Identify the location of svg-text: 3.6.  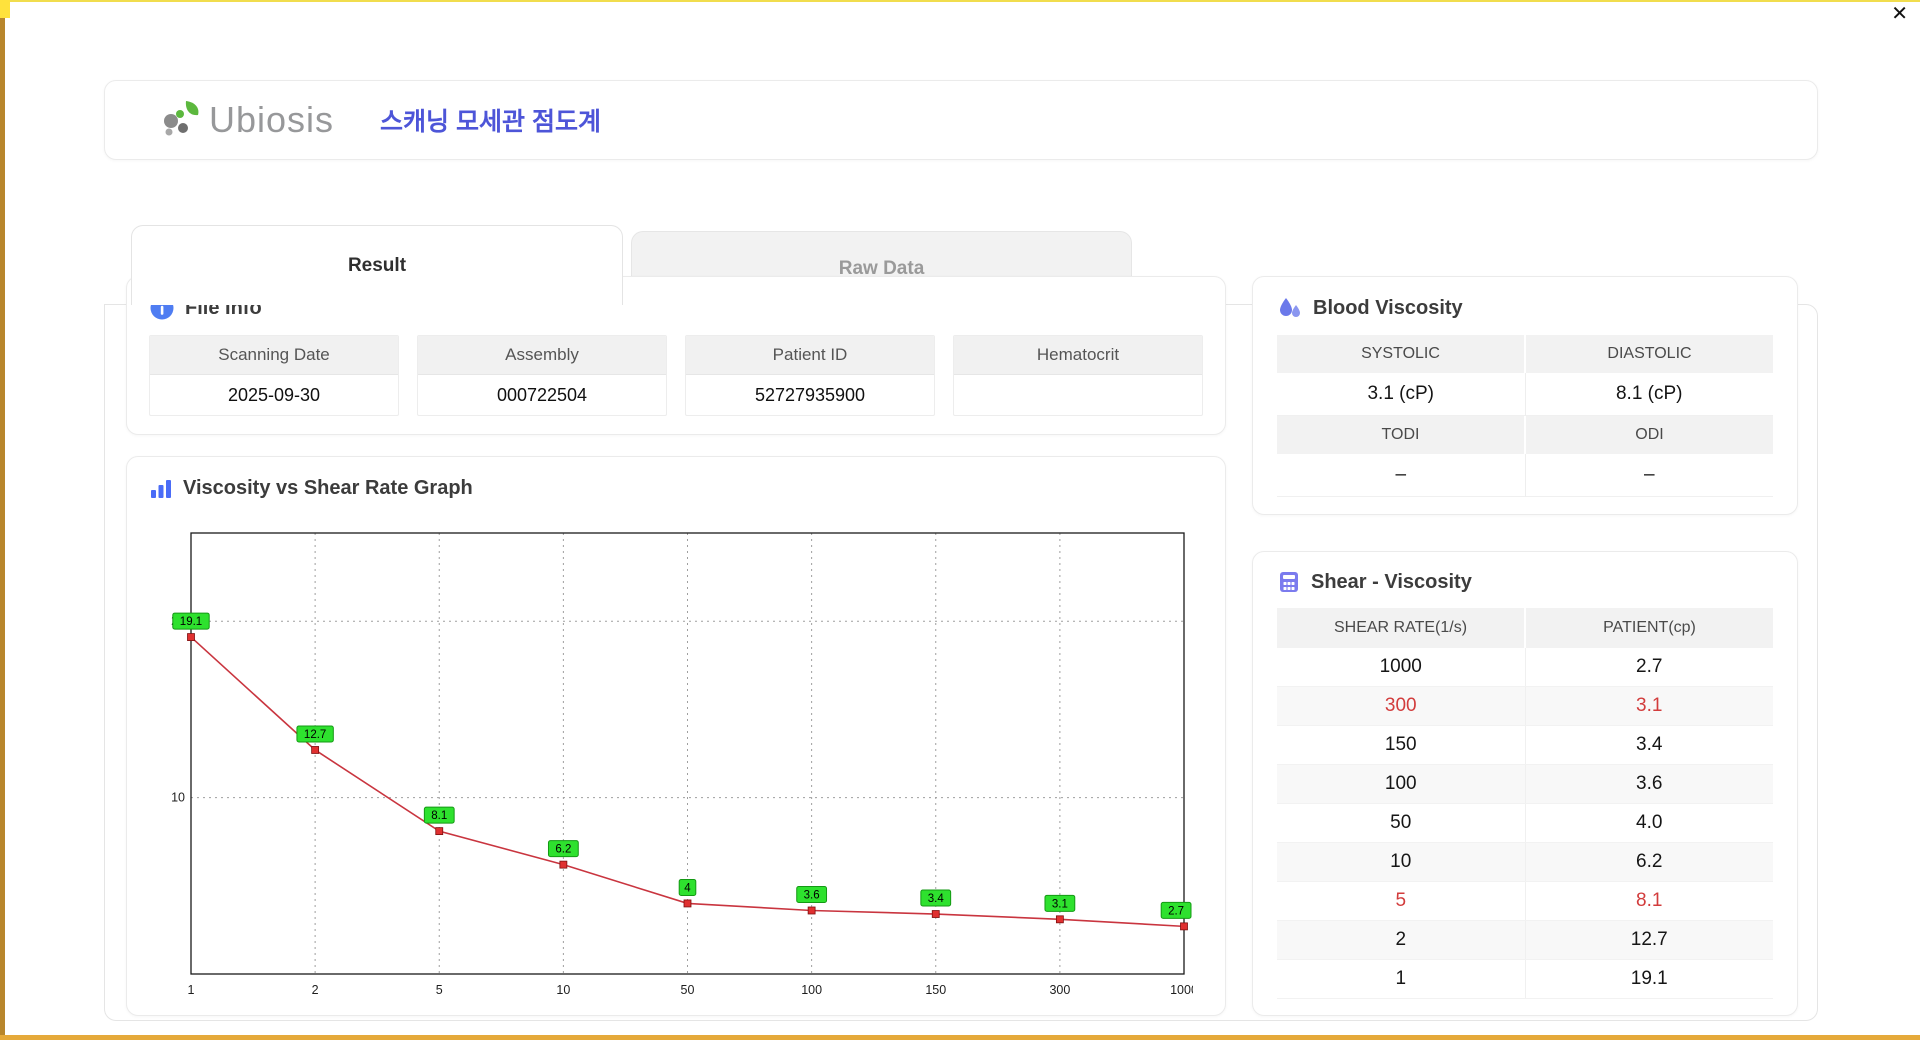
(812, 895).